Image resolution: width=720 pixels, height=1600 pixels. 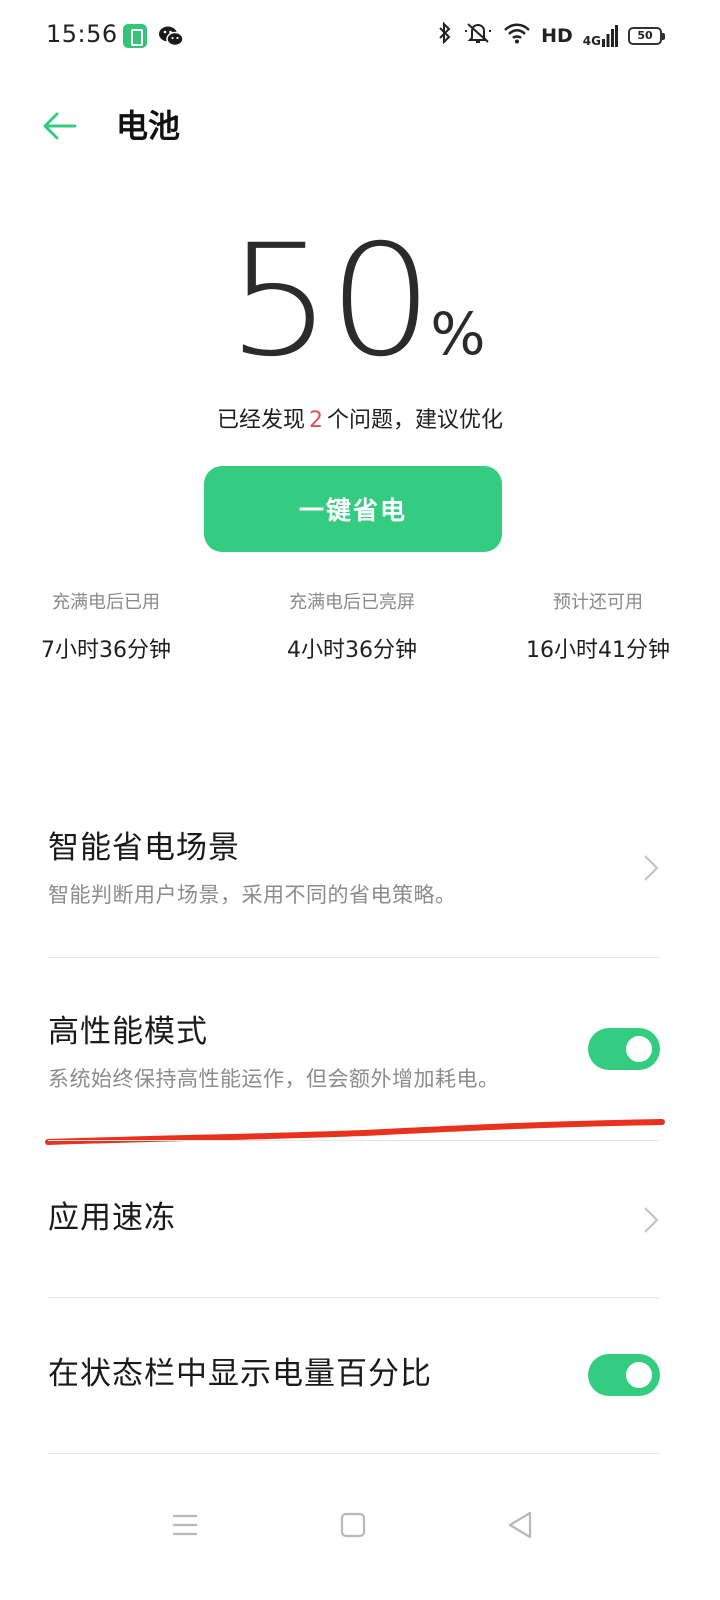 I want to click on show-percent-toggle, so click(x=624, y=1375).